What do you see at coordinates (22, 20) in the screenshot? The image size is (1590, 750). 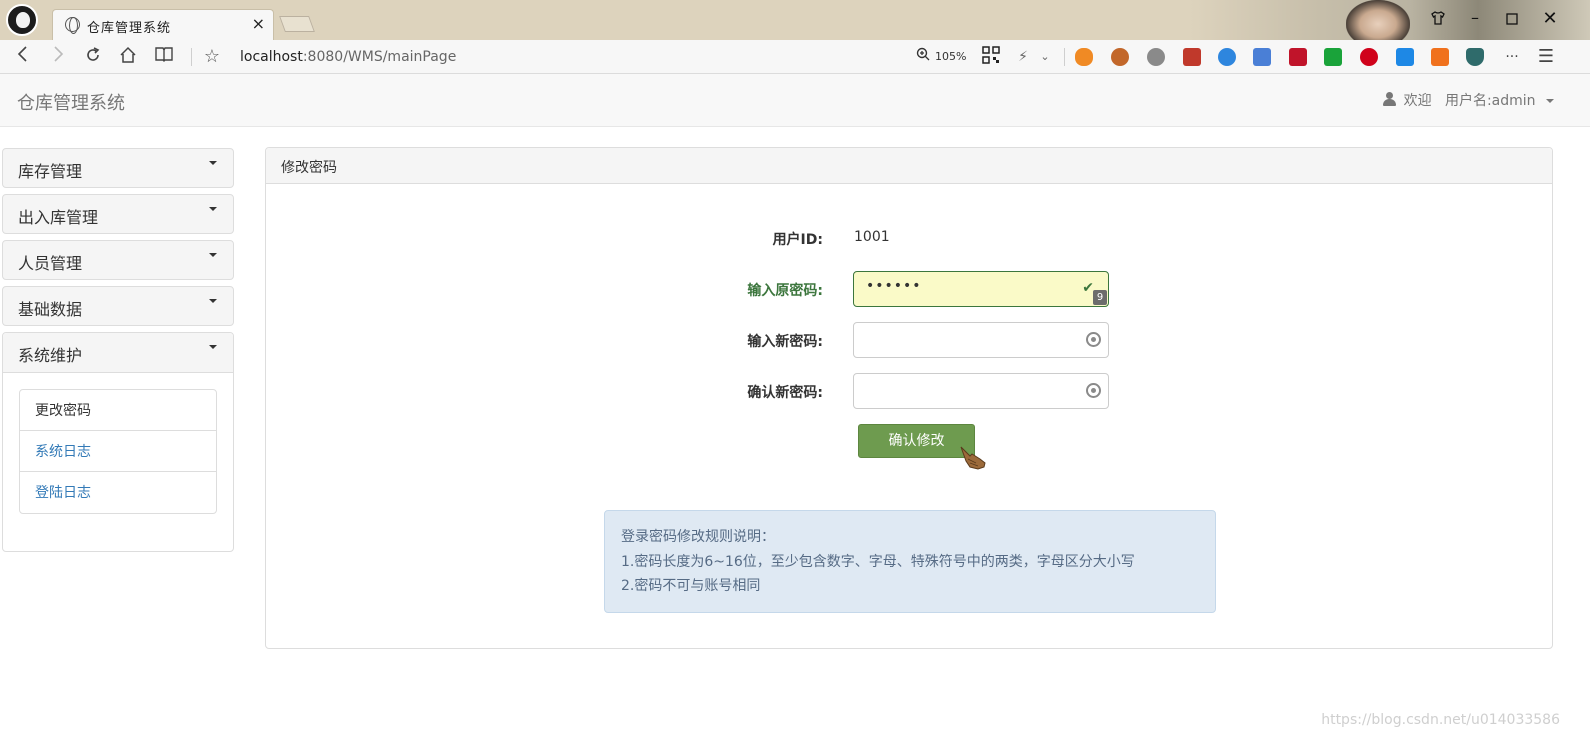 I see `browser-logo-icon` at bounding box center [22, 20].